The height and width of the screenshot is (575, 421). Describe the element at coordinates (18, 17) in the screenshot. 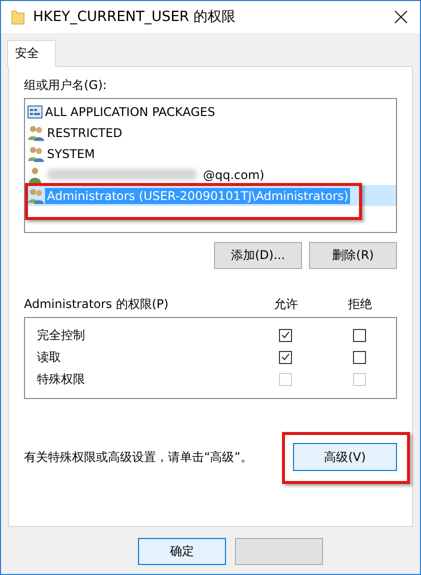

I see `folder-icon` at that location.